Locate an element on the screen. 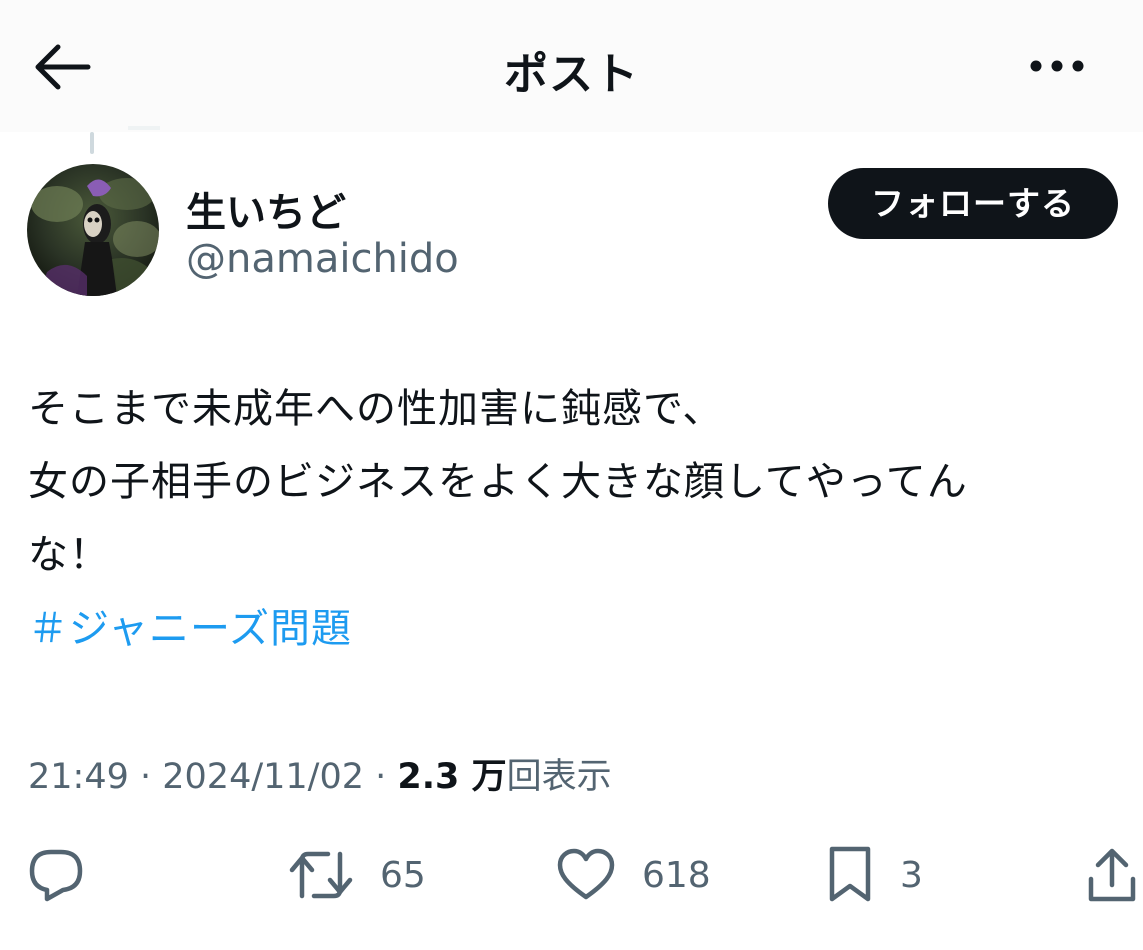 The width and height of the screenshot is (1143, 950). avatar is located at coordinates (93, 230).